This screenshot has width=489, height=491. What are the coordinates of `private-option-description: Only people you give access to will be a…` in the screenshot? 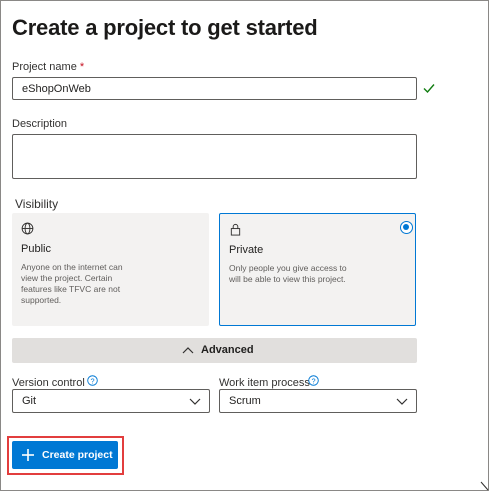 It's located at (288, 273).